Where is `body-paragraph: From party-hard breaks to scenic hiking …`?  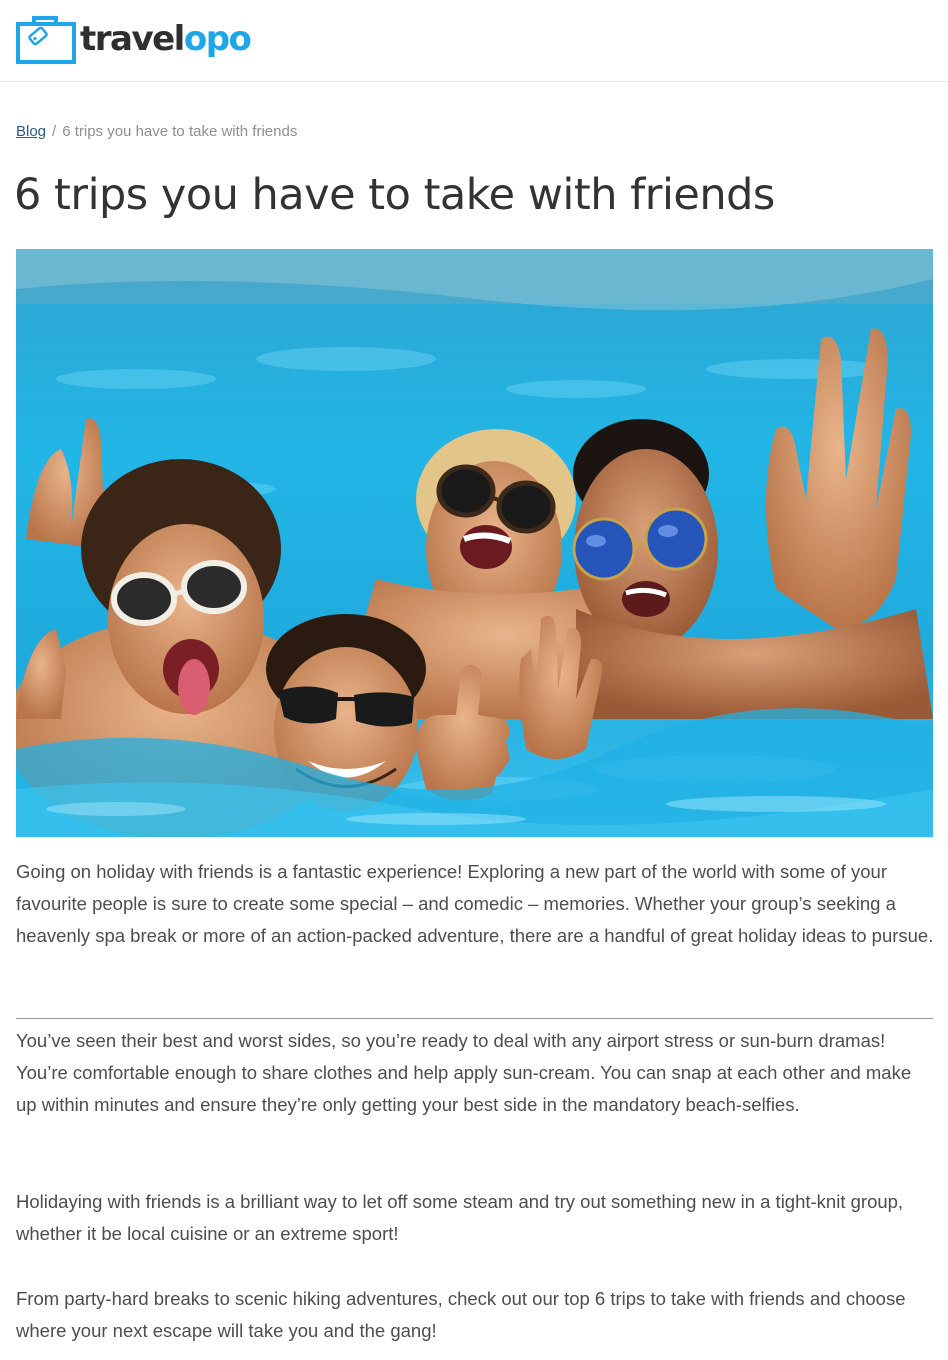
body-paragraph: From party-hard breaks to scenic hiking … is located at coordinates (461, 1314).